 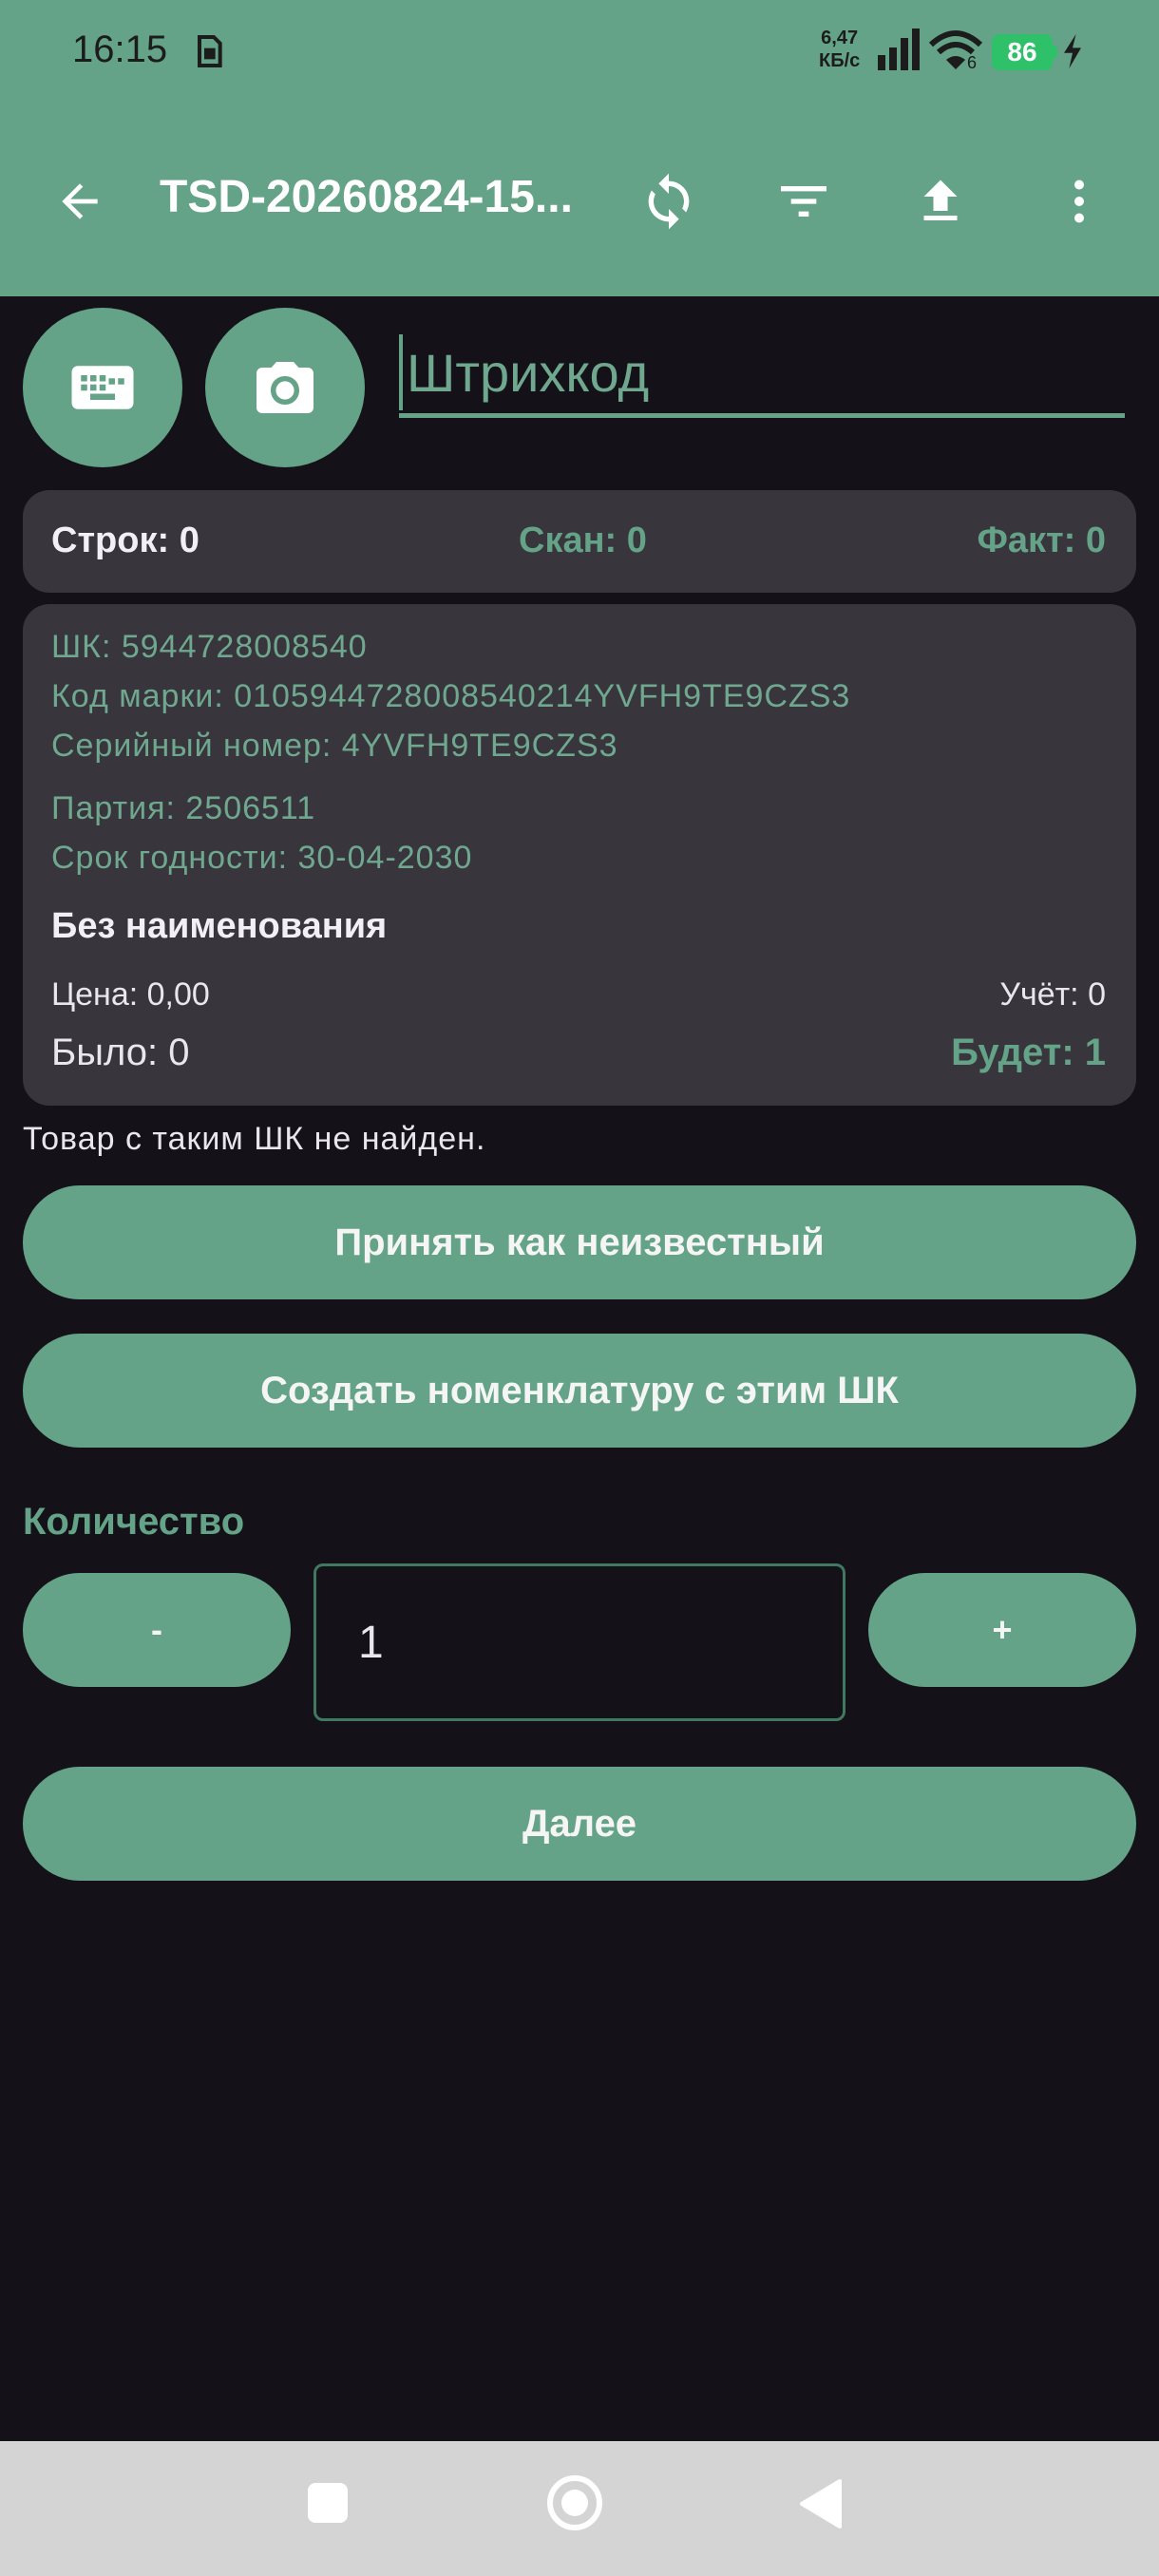 I want to click on wifi-band: 6, so click(x=972, y=62).